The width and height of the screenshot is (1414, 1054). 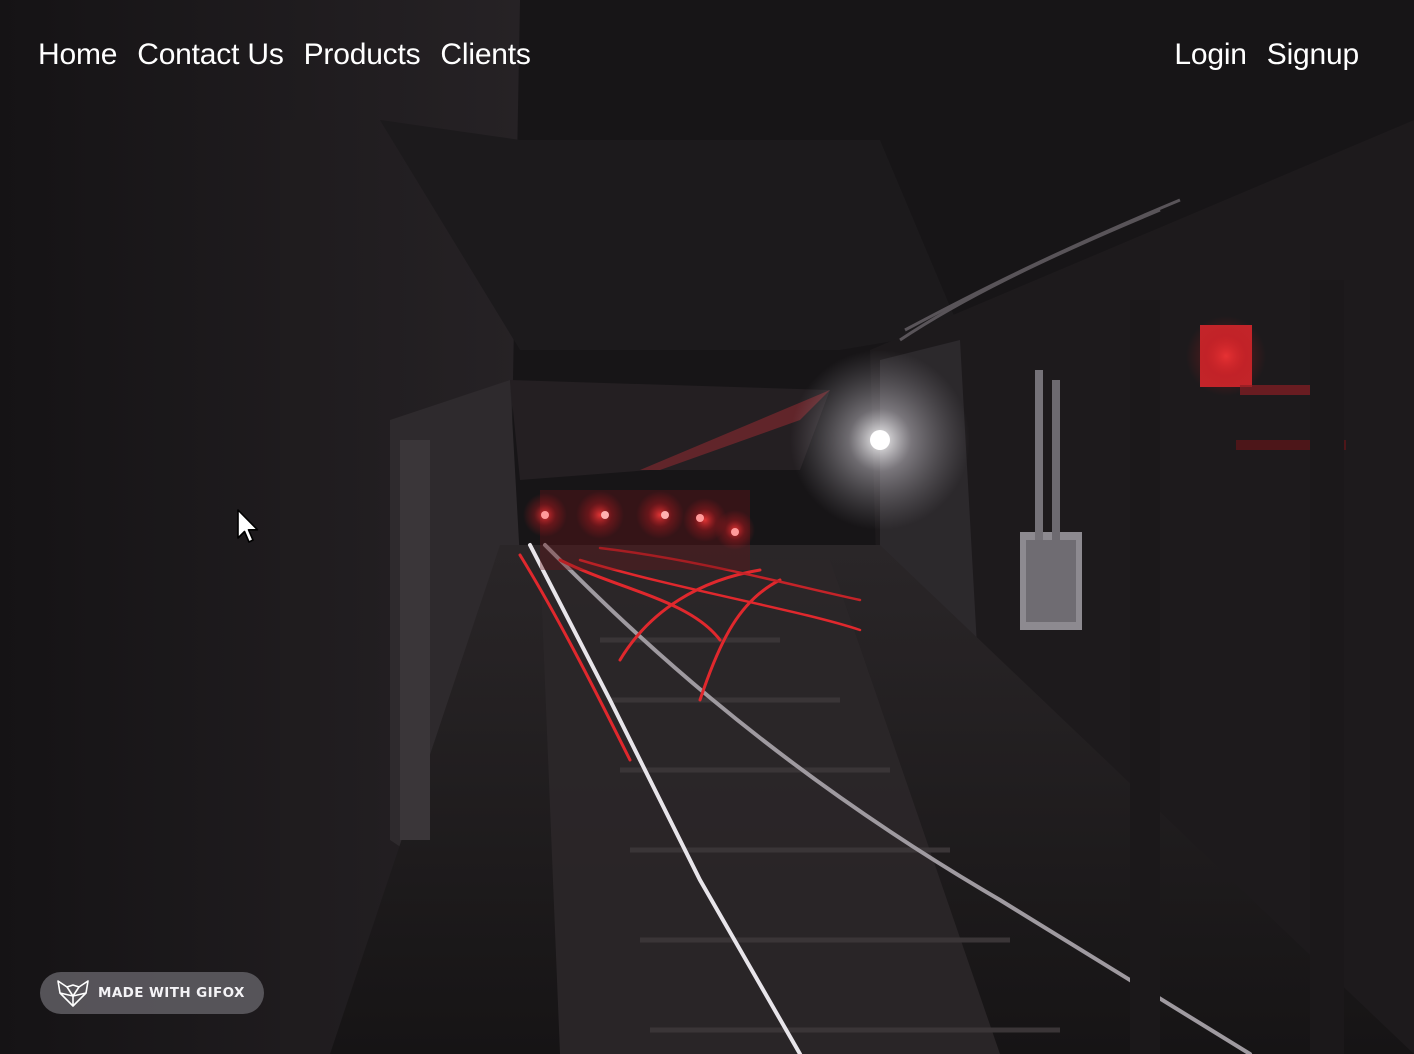 What do you see at coordinates (171, 993) in the screenshot?
I see `badge-label: MADE WITH GIFOX` at bounding box center [171, 993].